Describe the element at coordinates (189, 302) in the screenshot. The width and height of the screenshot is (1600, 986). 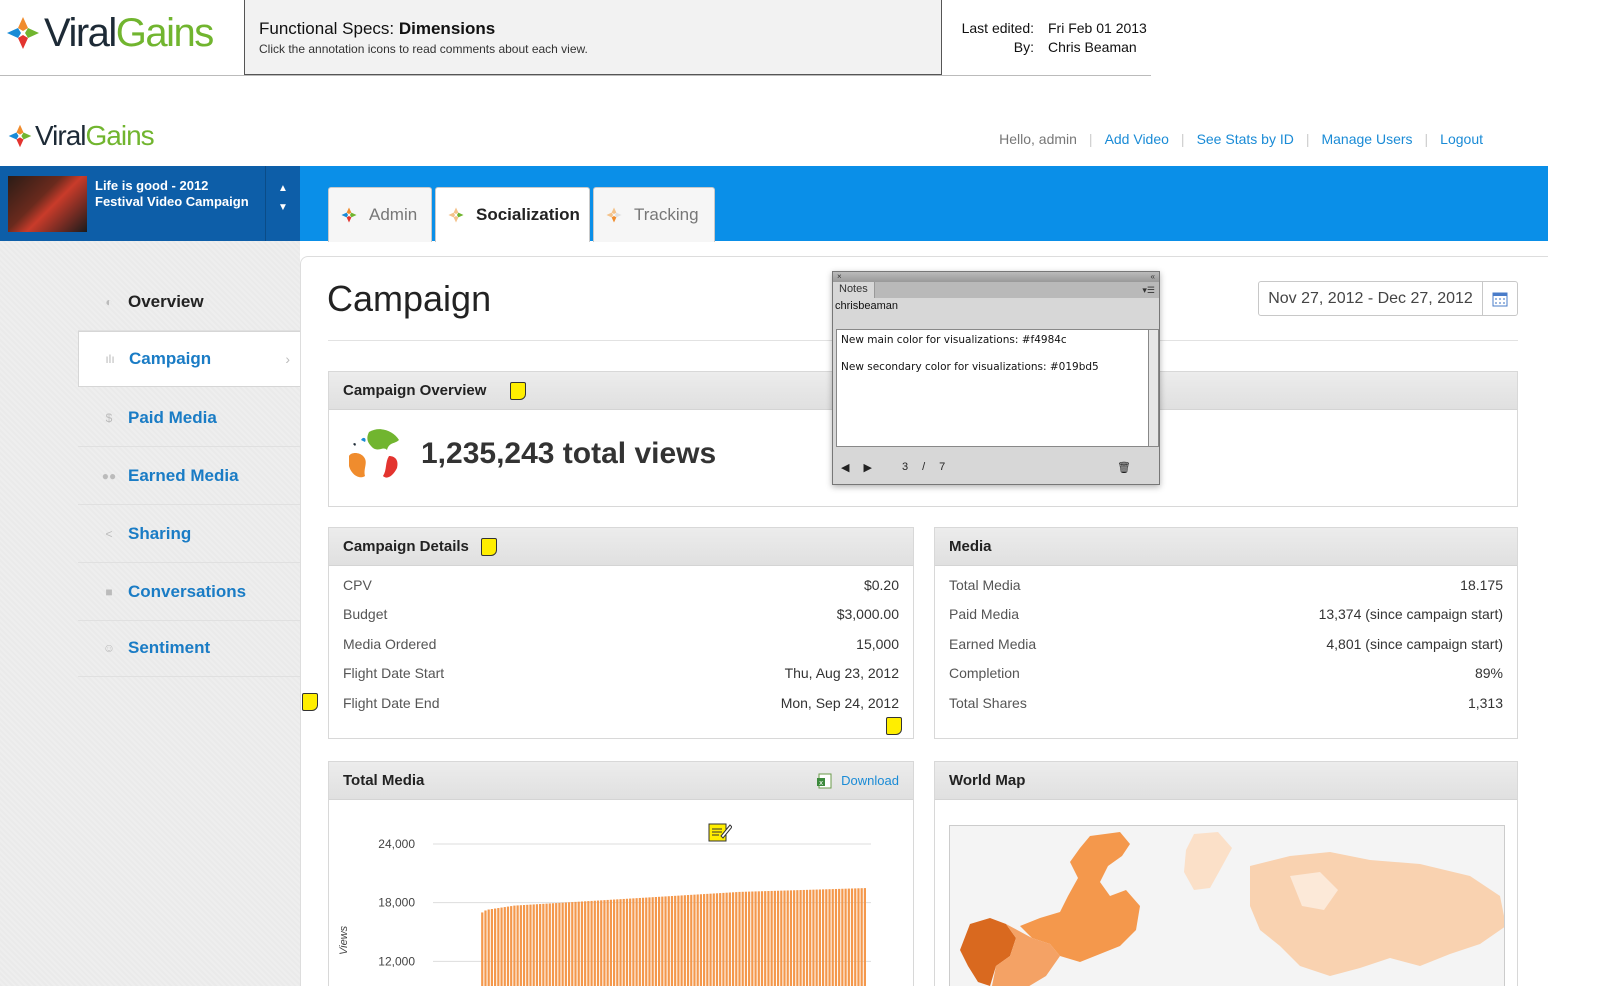
I see `sidebar-item-overview: ◐ Overview` at that location.